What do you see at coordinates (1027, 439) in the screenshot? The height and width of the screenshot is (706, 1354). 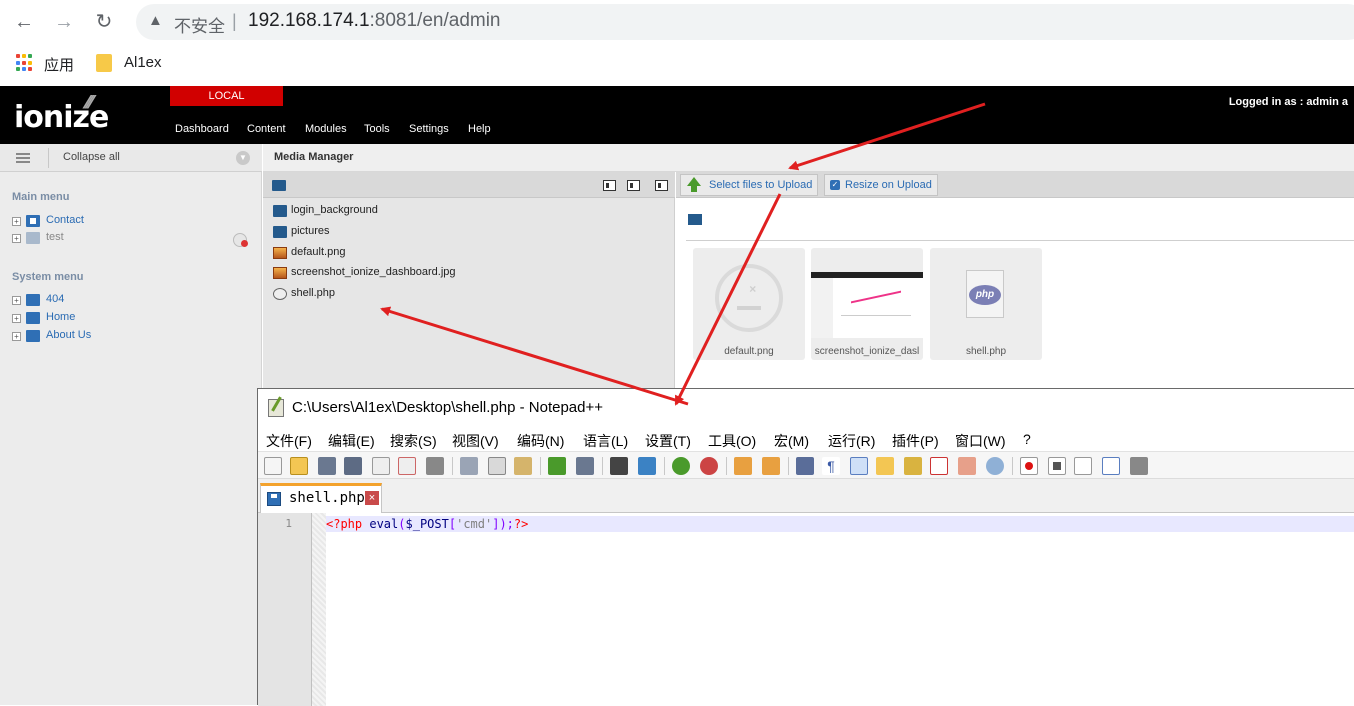 I see `menu-help: ?` at bounding box center [1027, 439].